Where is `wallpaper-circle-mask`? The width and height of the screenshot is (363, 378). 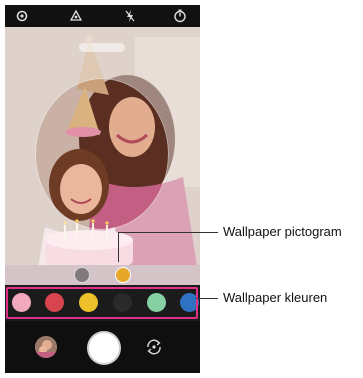 wallpaper-circle-mask is located at coordinates (102, 154).